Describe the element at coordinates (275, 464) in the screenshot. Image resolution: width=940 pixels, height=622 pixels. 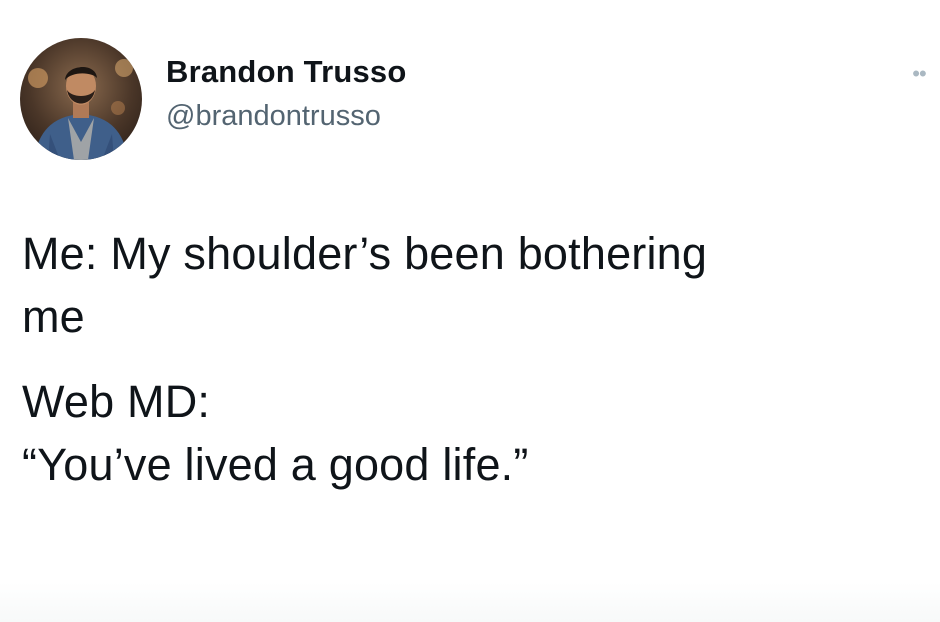
I see `tweet-line: “You’ve lived a good life.”` at that location.